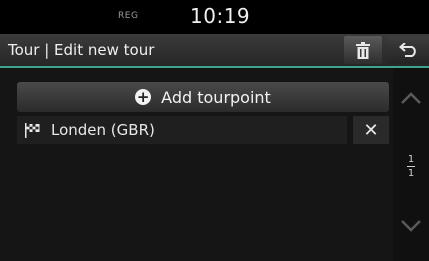  What do you see at coordinates (33, 130) in the screenshot?
I see `flag-icon` at bounding box center [33, 130].